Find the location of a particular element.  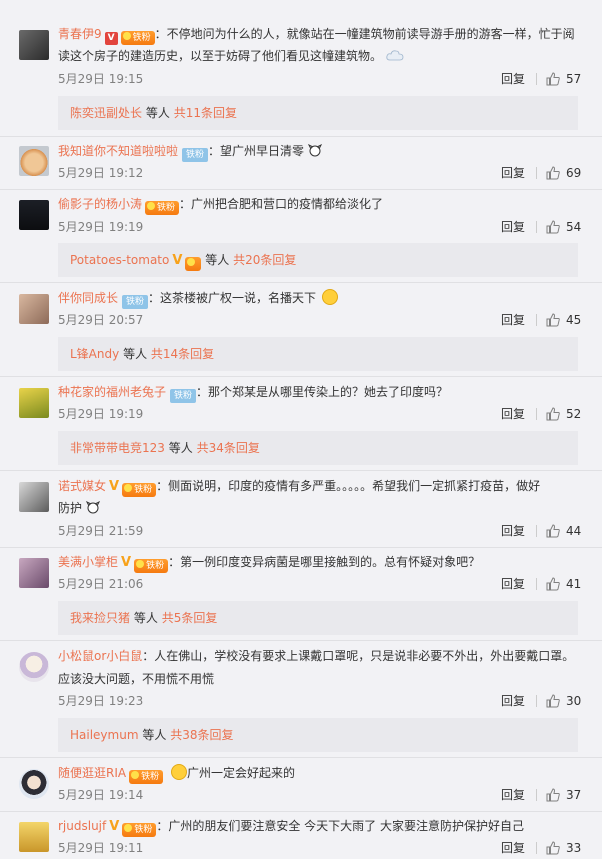

laugh-emoji-icon is located at coordinates (329, 297).